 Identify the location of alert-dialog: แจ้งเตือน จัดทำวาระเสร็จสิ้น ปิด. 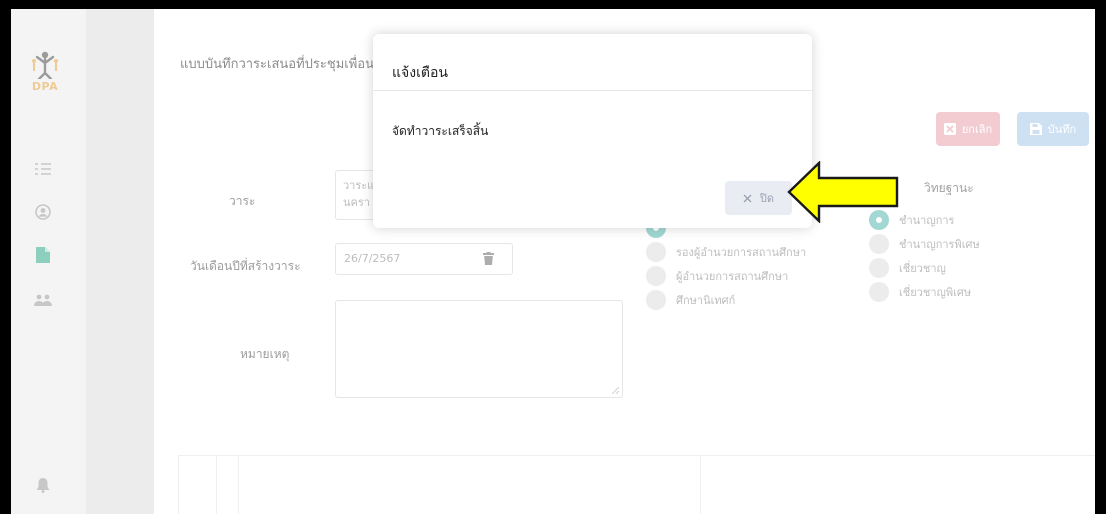
(592, 131).